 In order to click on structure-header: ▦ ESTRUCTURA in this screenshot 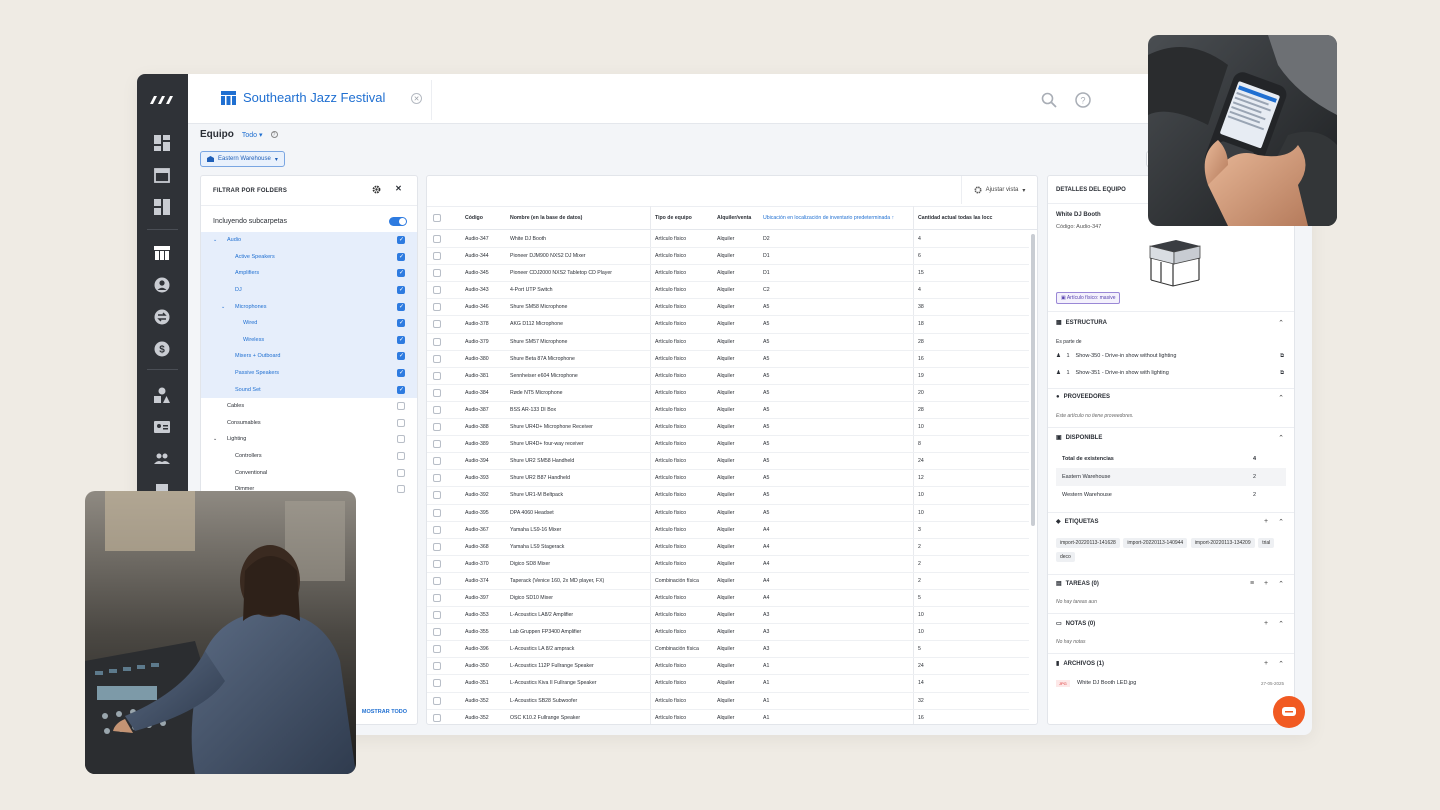, I will do `click(1081, 323)`.